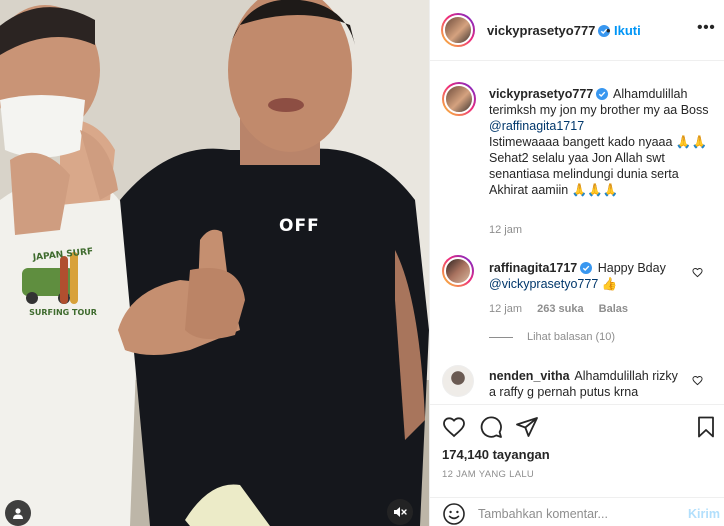 The image size is (724, 526). Describe the element at coordinates (704, 514) in the screenshot. I see `post-comment-button: Kirim` at that location.